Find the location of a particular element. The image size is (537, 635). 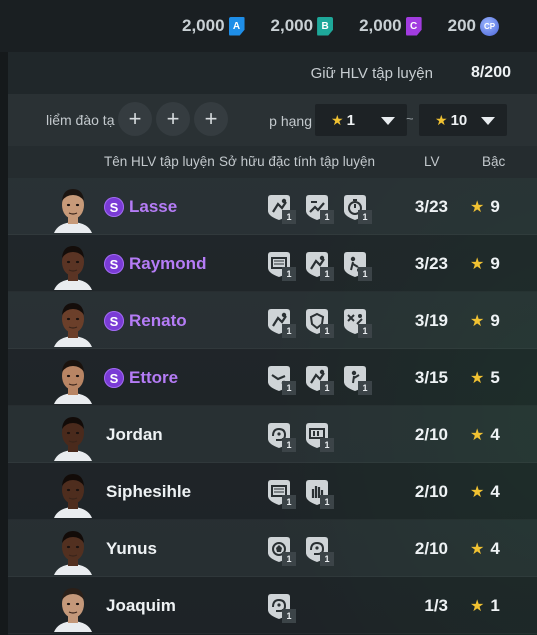

currency-b-icon: B is located at coordinates (325, 26).